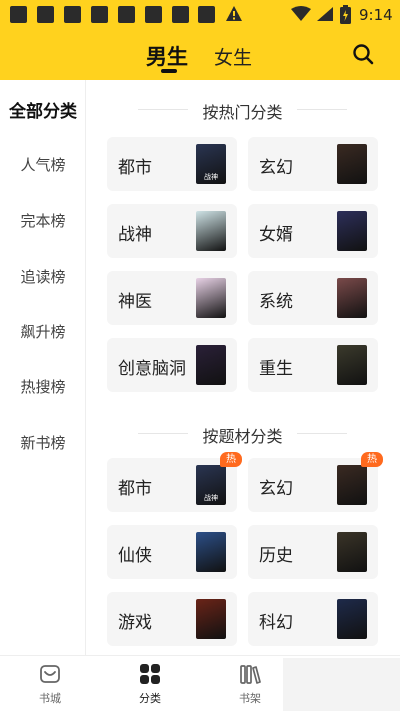 The image size is (400, 711). What do you see at coordinates (345, 14) in the screenshot?
I see `battery-charging-icon` at bounding box center [345, 14].